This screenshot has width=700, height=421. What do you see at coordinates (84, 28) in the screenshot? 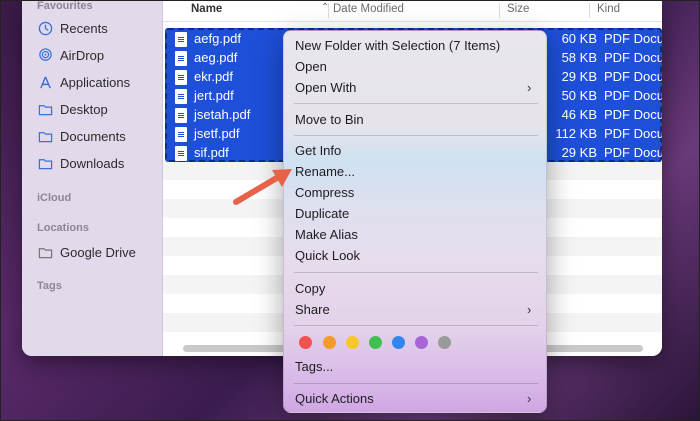
I see `sidebar-item-label: Recents` at bounding box center [84, 28].